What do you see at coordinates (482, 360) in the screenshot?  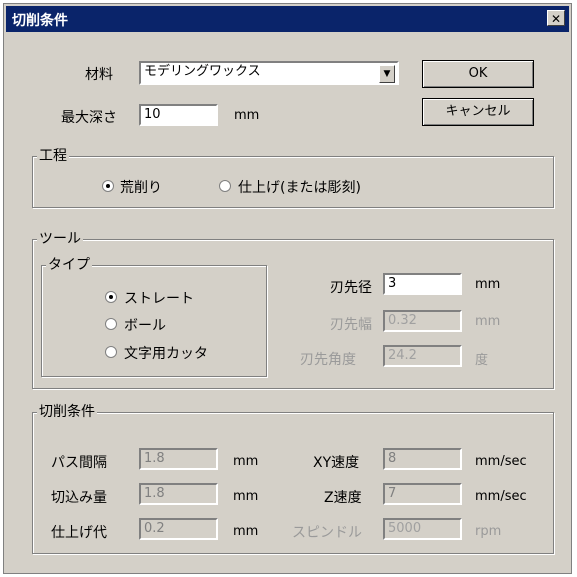 I see `tool-angle-unit: 度` at bounding box center [482, 360].